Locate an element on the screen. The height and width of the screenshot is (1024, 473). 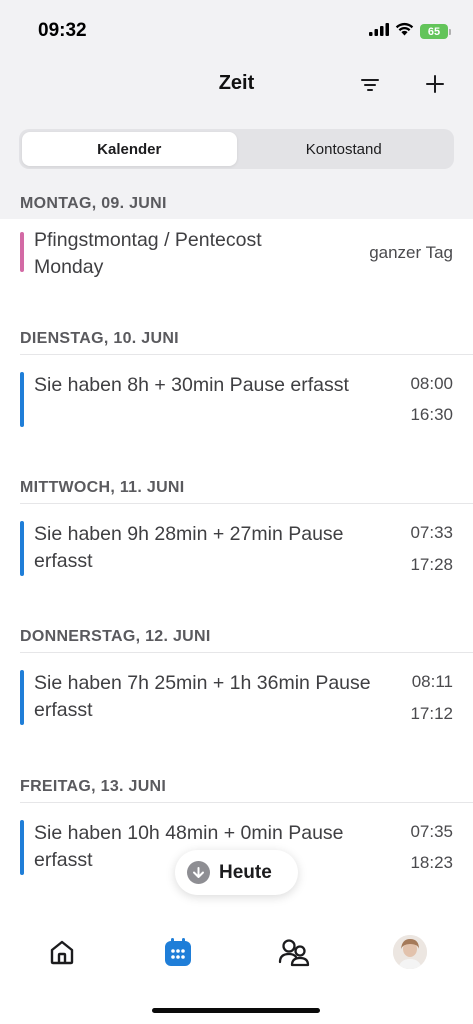
event-time-start: ganzer Tag is located at coordinates (411, 252).